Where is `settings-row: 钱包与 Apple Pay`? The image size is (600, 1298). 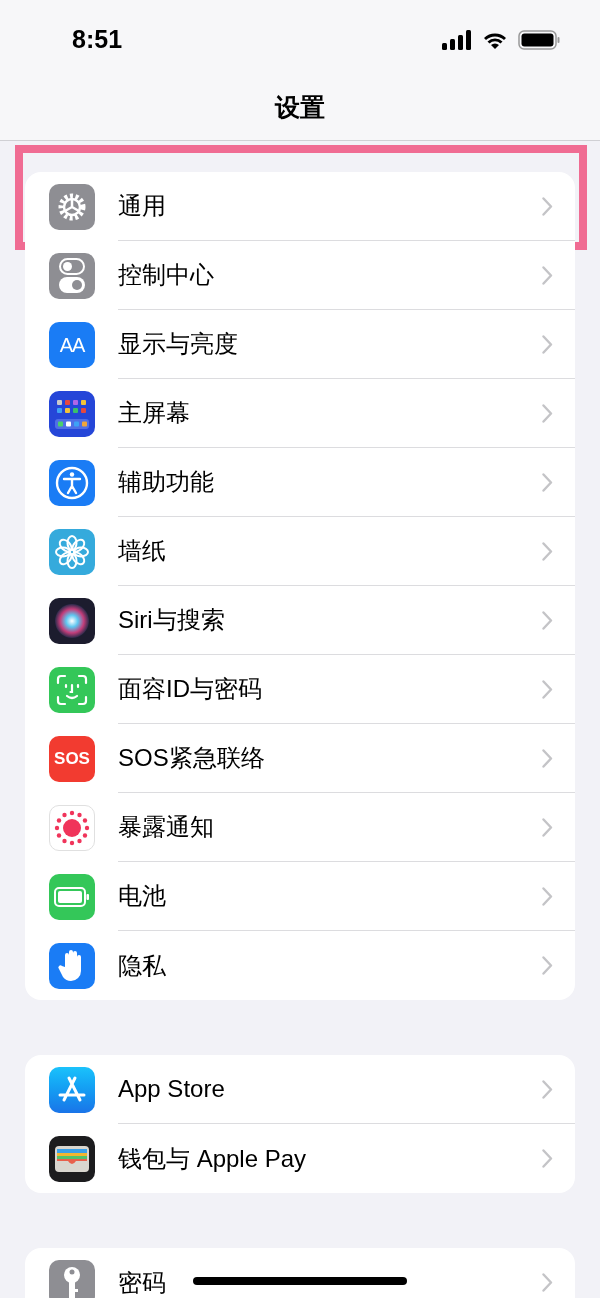 settings-row: 钱包与 Apple Pay is located at coordinates (300, 1158).